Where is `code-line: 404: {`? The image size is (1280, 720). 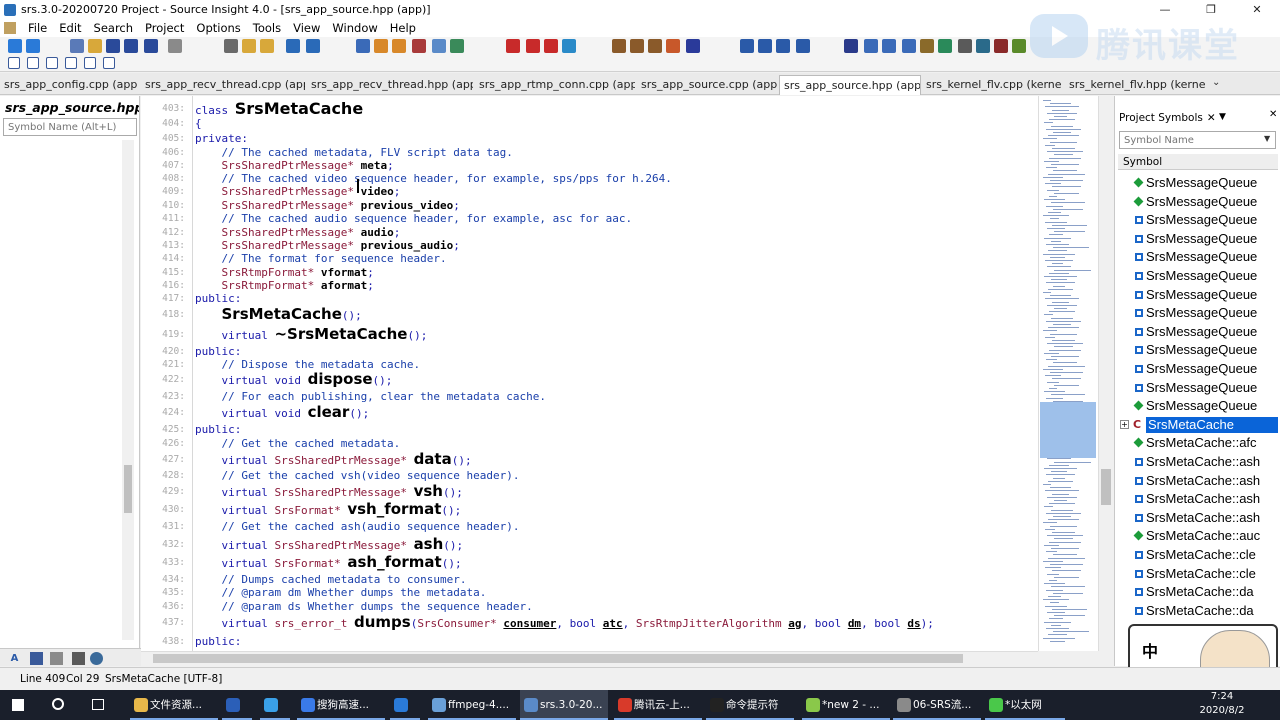
code-line: 404: { is located at coordinates (589, 123).